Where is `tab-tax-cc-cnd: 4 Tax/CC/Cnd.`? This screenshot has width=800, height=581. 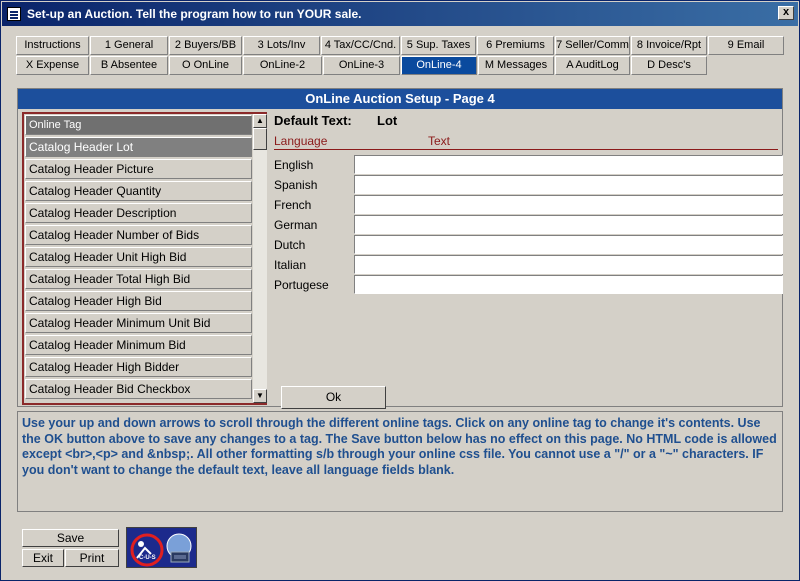 tab-tax-cc-cnd: 4 Tax/CC/Cnd. is located at coordinates (360, 45).